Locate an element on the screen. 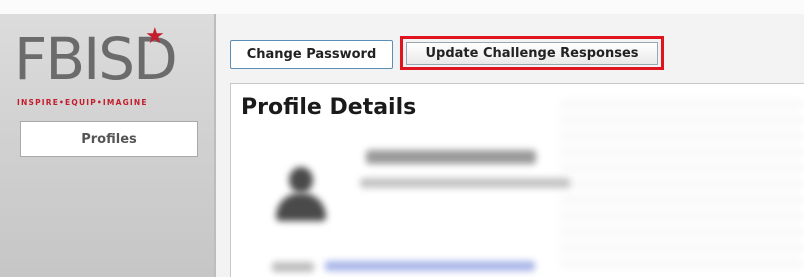 Image resolution: width=804 pixels, height=277 pixels. fbisd-logo: FBISD ★ INSPIRE•EQUIP•IMAGINE is located at coordinates (109, 66).